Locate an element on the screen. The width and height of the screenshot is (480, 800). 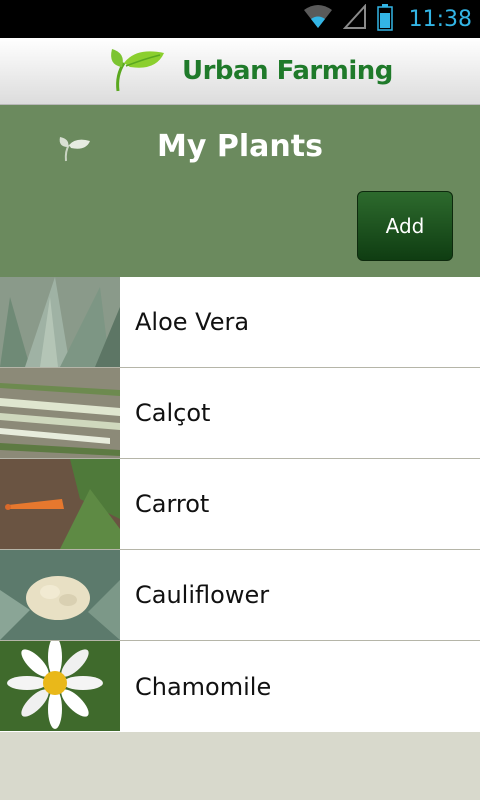
plant-list-item: Calçot is located at coordinates (240, 413).